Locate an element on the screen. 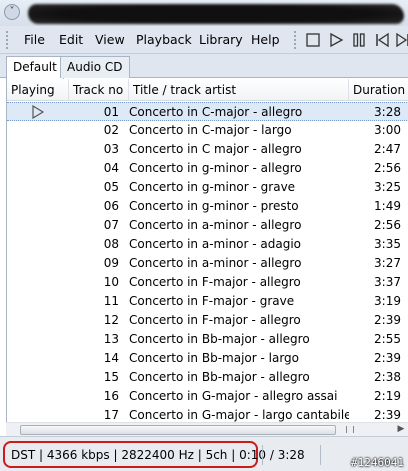  track-title: Concerto in a-minor - adagio is located at coordinates (215, 244).